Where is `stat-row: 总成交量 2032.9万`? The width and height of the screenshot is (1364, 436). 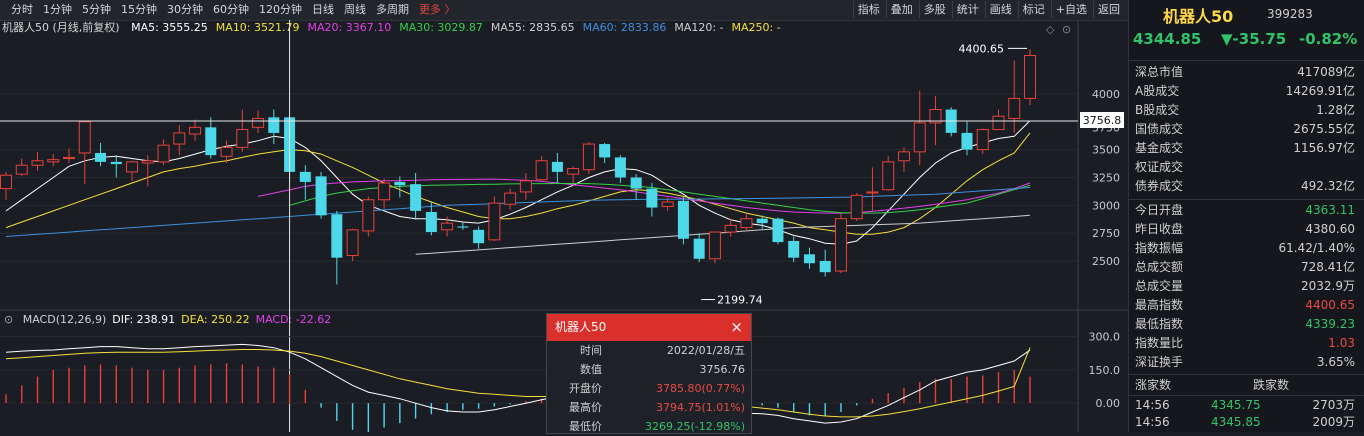 stat-row: 总成交量 2032.9万 is located at coordinates (1246, 286).